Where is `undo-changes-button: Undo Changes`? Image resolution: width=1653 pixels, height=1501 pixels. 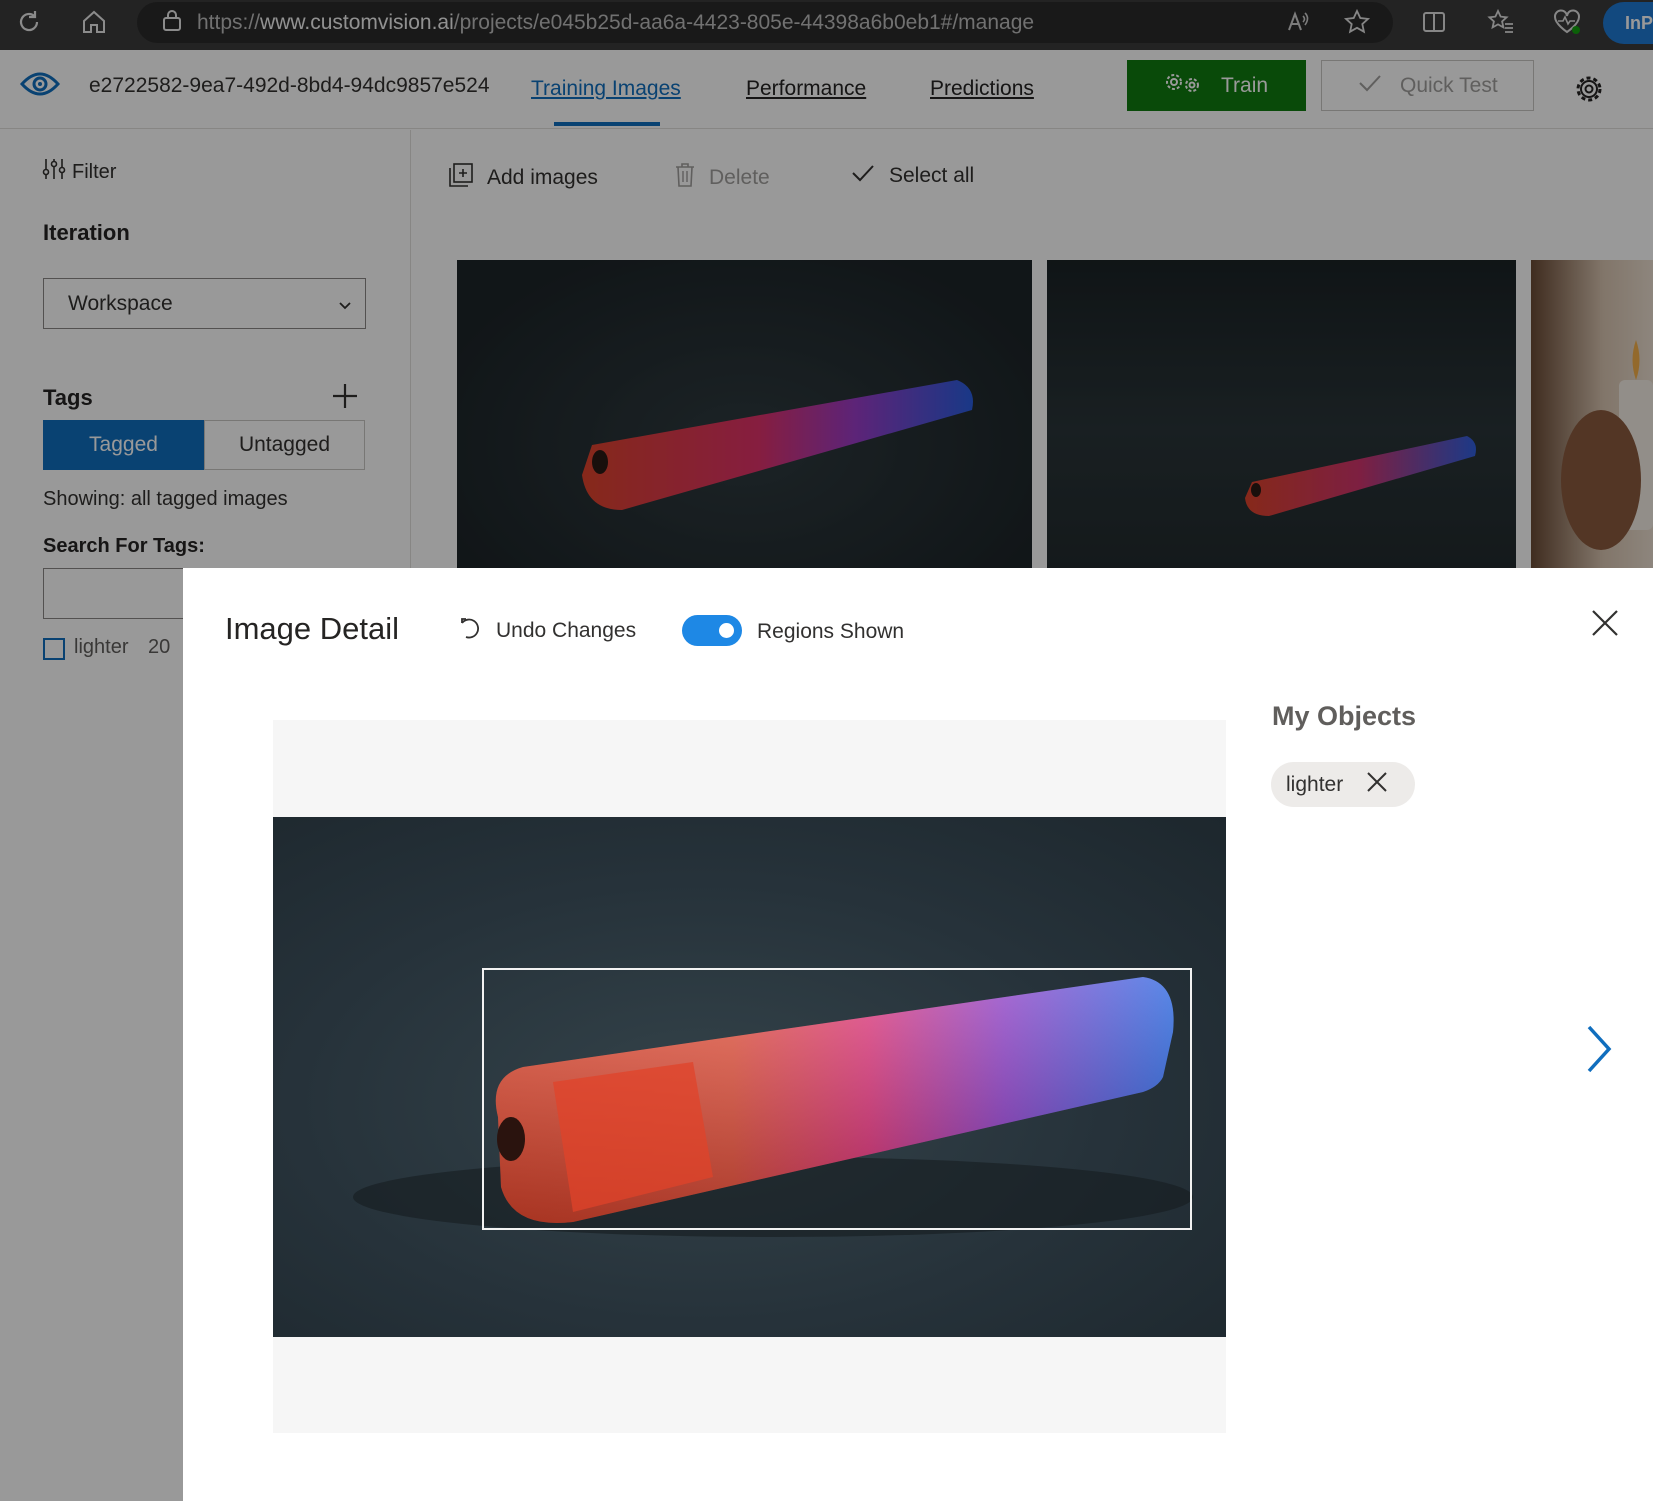 undo-changes-button: Undo Changes is located at coordinates (548, 631).